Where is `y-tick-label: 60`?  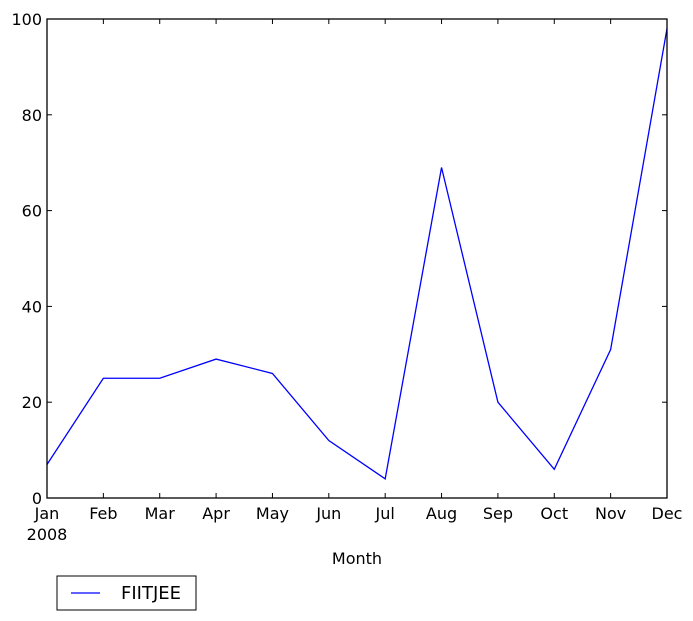
y-tick-label: 60 is located at coordinates (32, 211).